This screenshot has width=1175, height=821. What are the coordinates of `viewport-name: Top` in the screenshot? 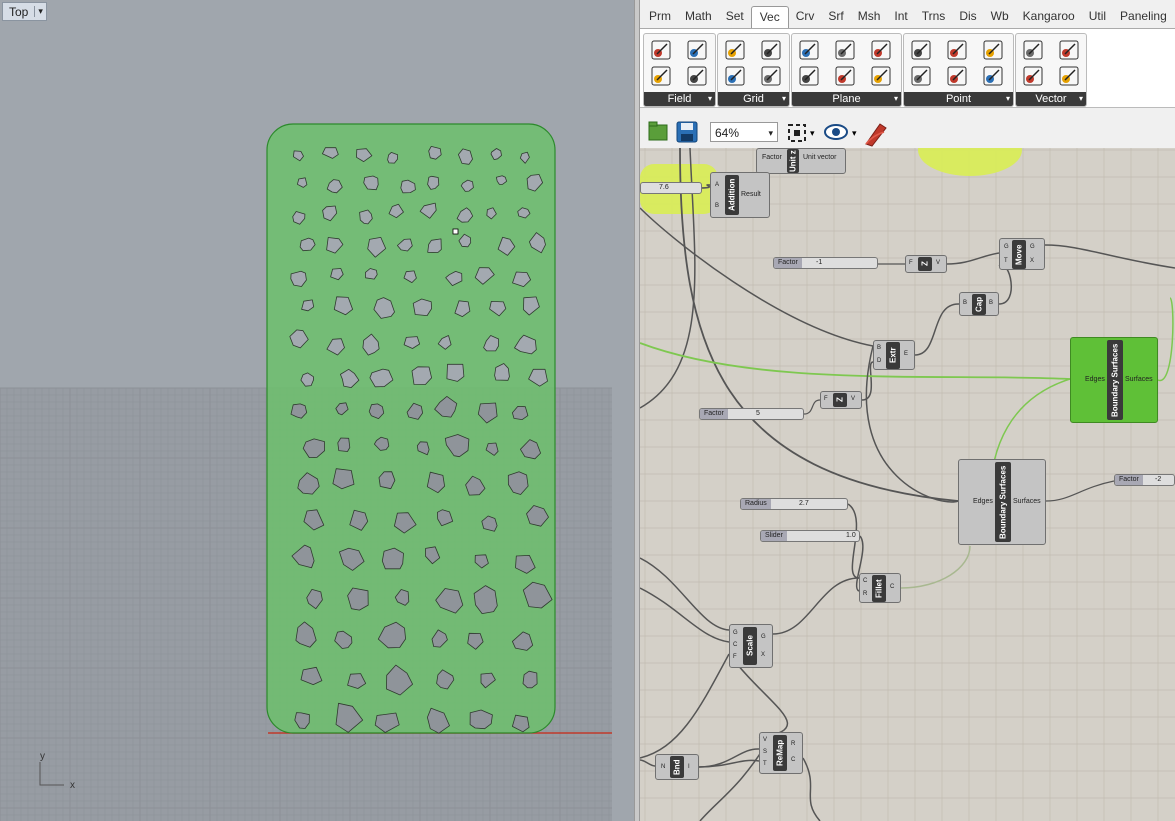 It's located at (18, 12).